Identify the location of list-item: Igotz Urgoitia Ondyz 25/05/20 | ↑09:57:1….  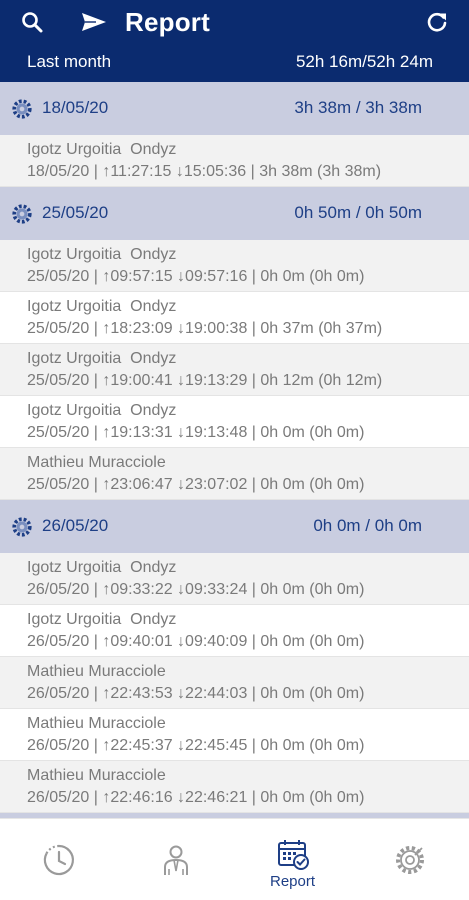
(234, 266).